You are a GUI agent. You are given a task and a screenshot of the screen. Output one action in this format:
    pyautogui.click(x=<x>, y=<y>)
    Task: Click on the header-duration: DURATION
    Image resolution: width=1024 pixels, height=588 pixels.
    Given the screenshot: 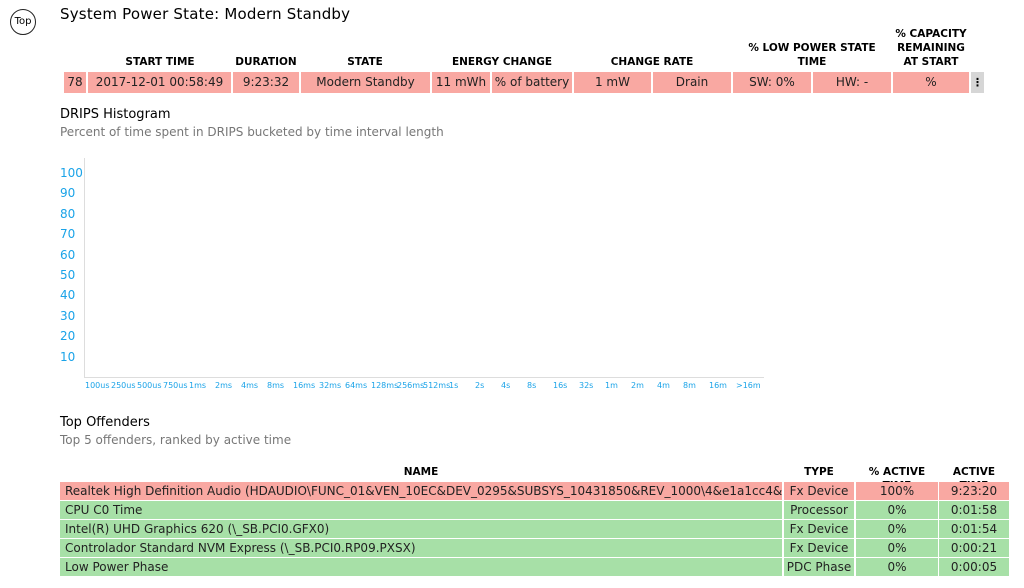 What is the action you would take?
    pyautogui.click(x=266, y=62)
    